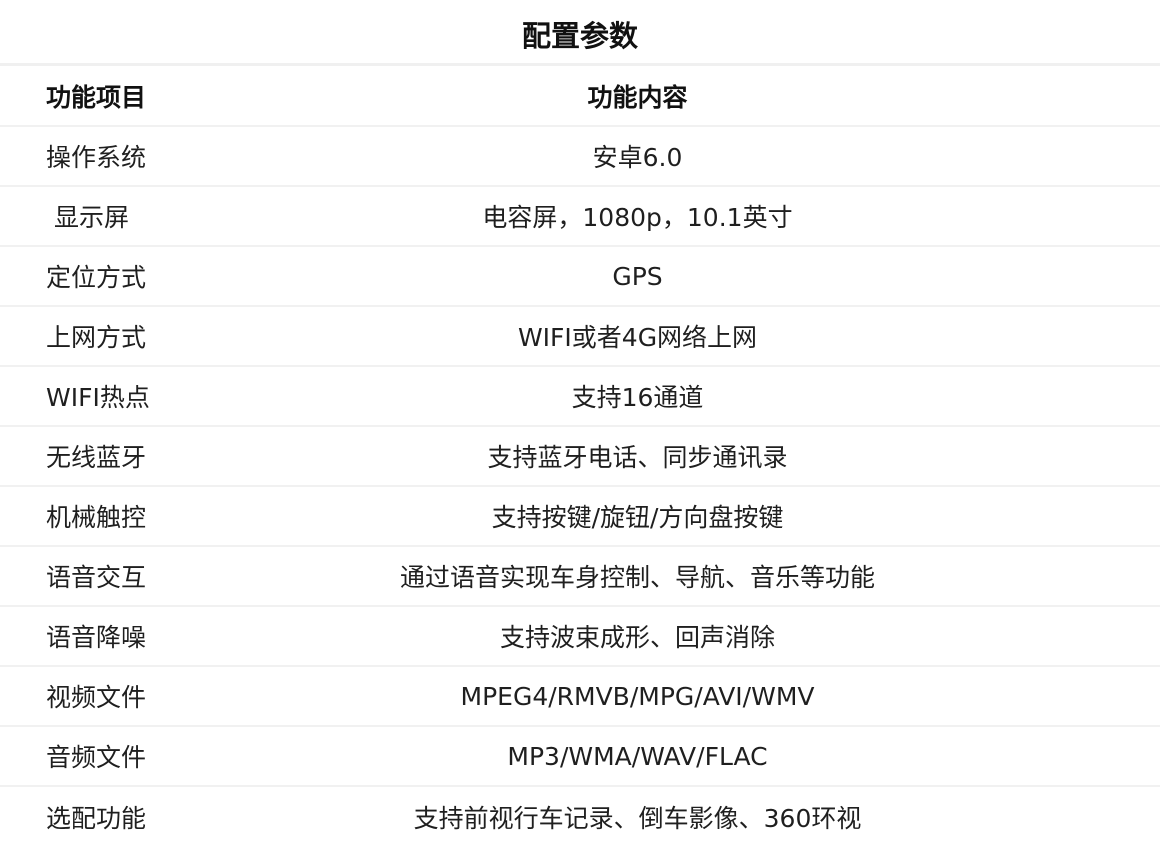 The height and width of the screenshot is (848, 1160). I want to click on row-value-cell: MP3/WMA/WAV/FLAC, so click(715, 756).